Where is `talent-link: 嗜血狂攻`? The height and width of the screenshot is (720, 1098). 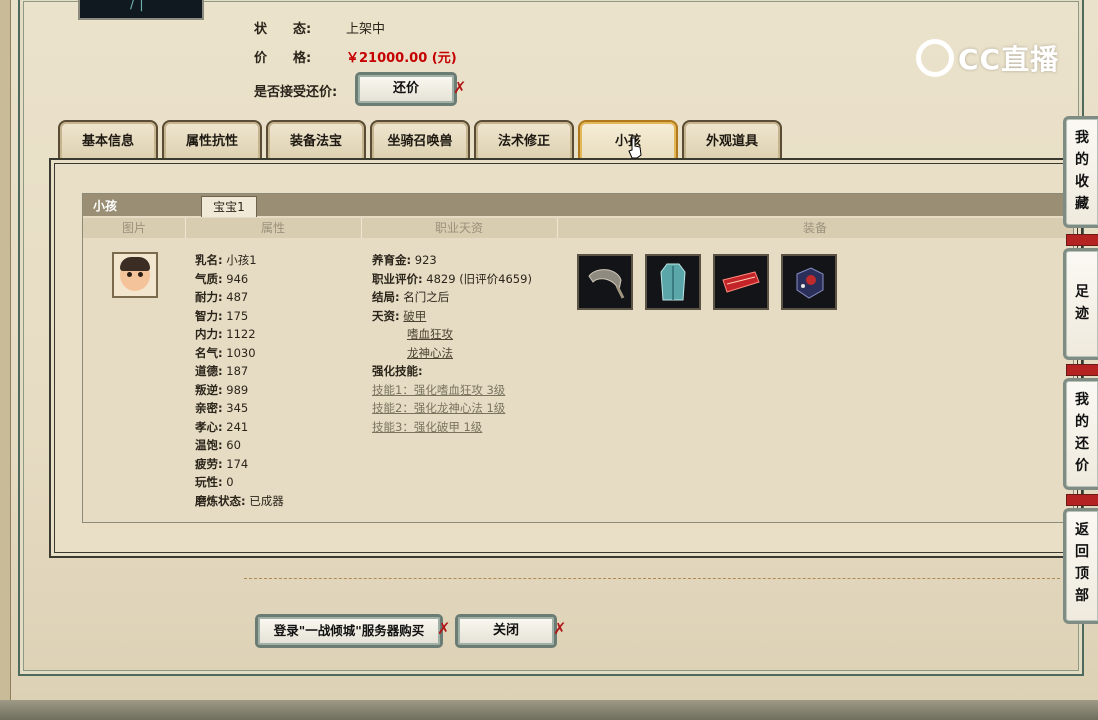 talent-link: 嗜血狂攻 is located at coordinates (430, 334).